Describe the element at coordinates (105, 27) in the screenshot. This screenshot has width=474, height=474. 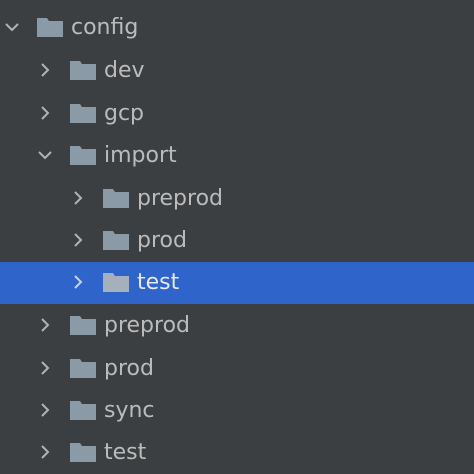
I see `tree-node-label: config` at that location.